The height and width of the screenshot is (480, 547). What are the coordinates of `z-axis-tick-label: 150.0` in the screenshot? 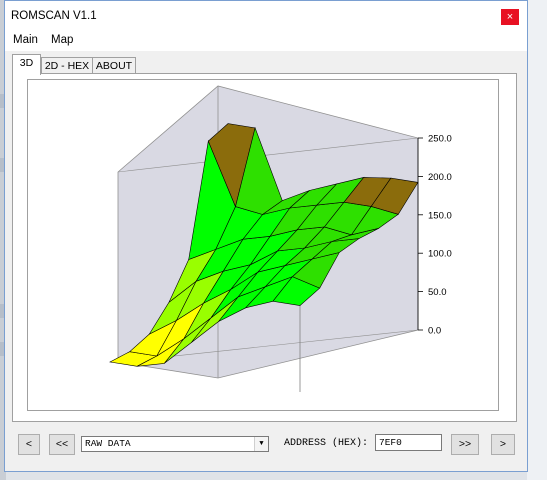 It's located at (440, 215).